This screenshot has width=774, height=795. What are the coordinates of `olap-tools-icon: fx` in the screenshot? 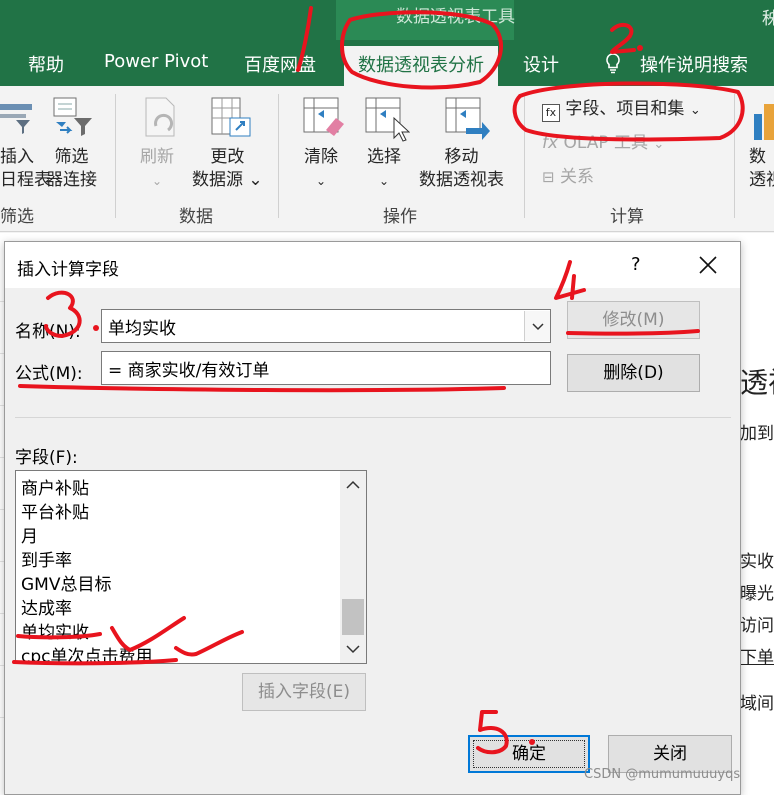 It's located at (550, 143).